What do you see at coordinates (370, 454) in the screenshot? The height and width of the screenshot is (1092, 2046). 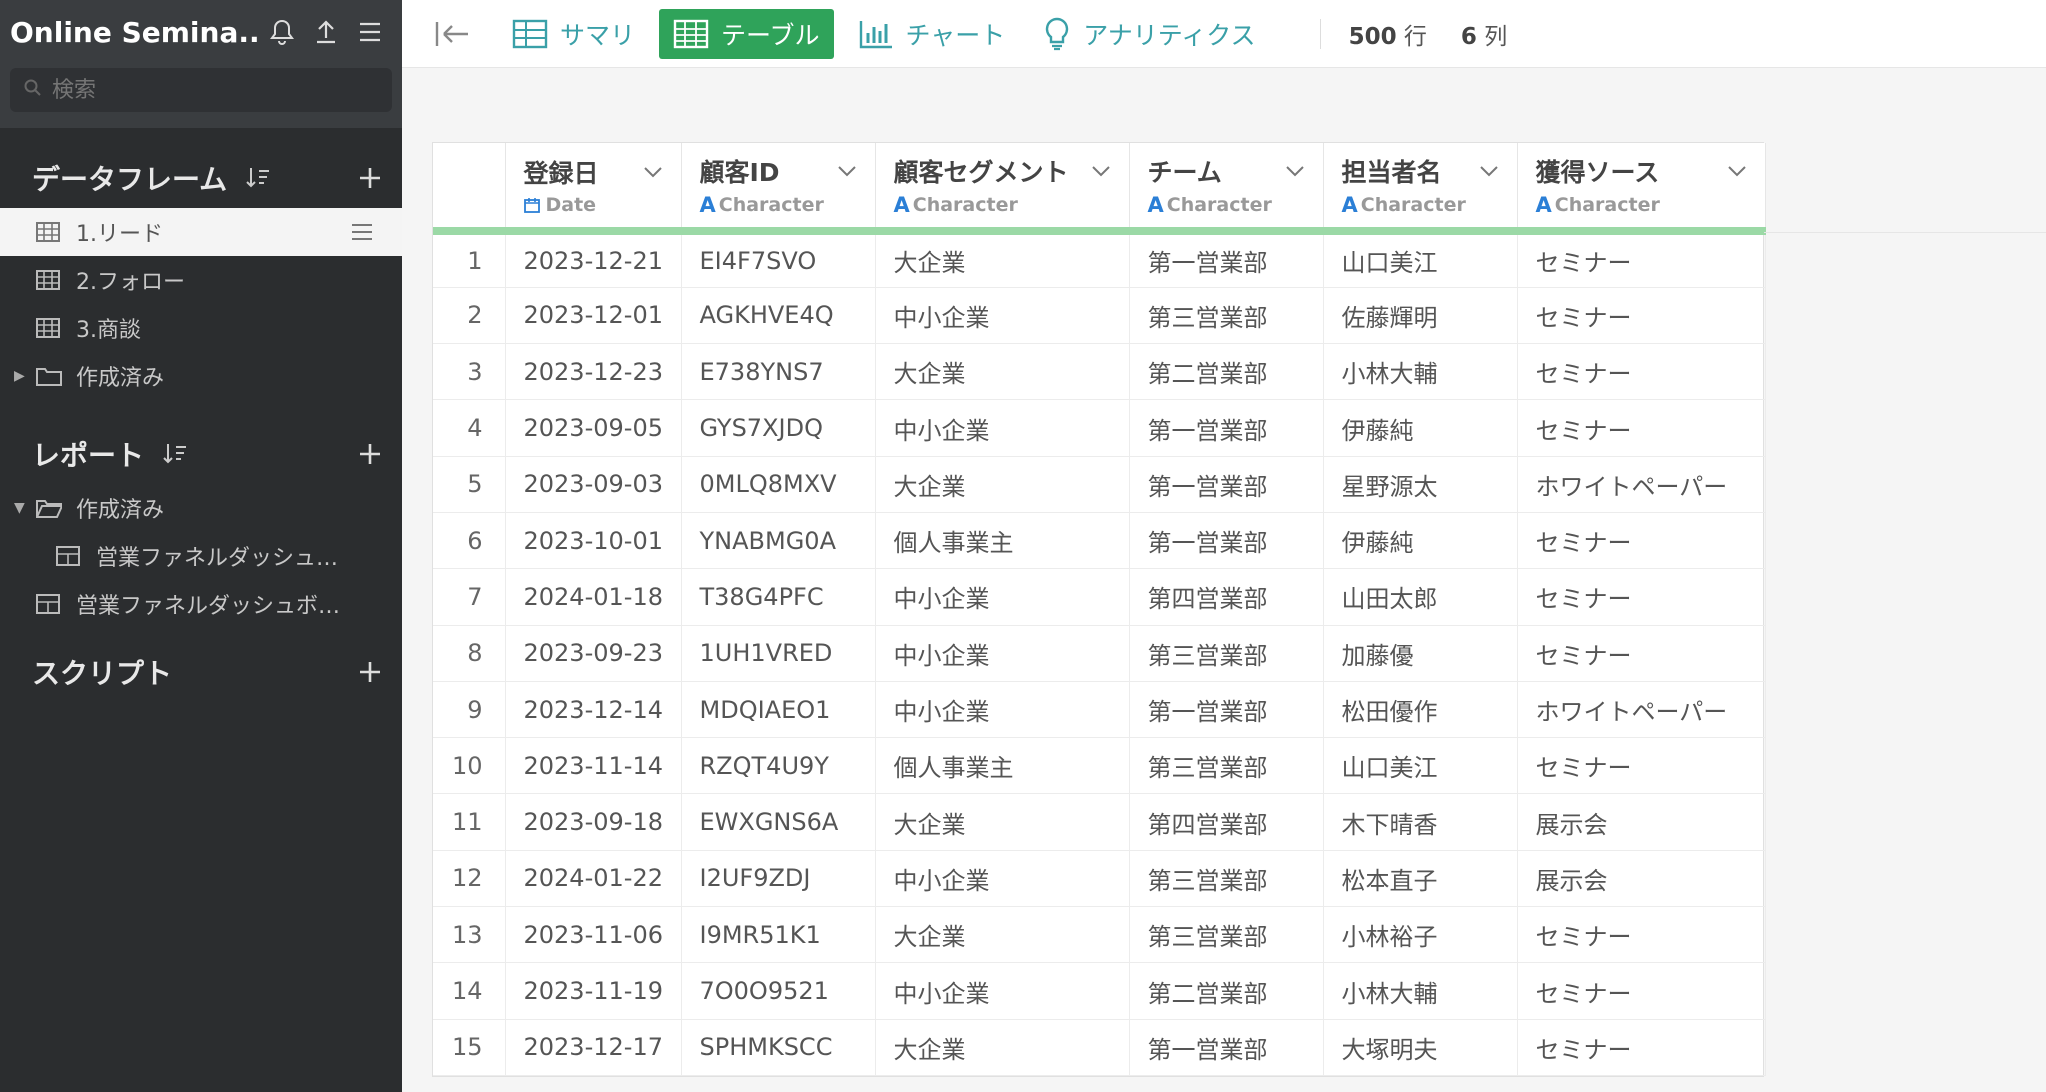 I see `add-report-icon` at bounding box center [370, 454].